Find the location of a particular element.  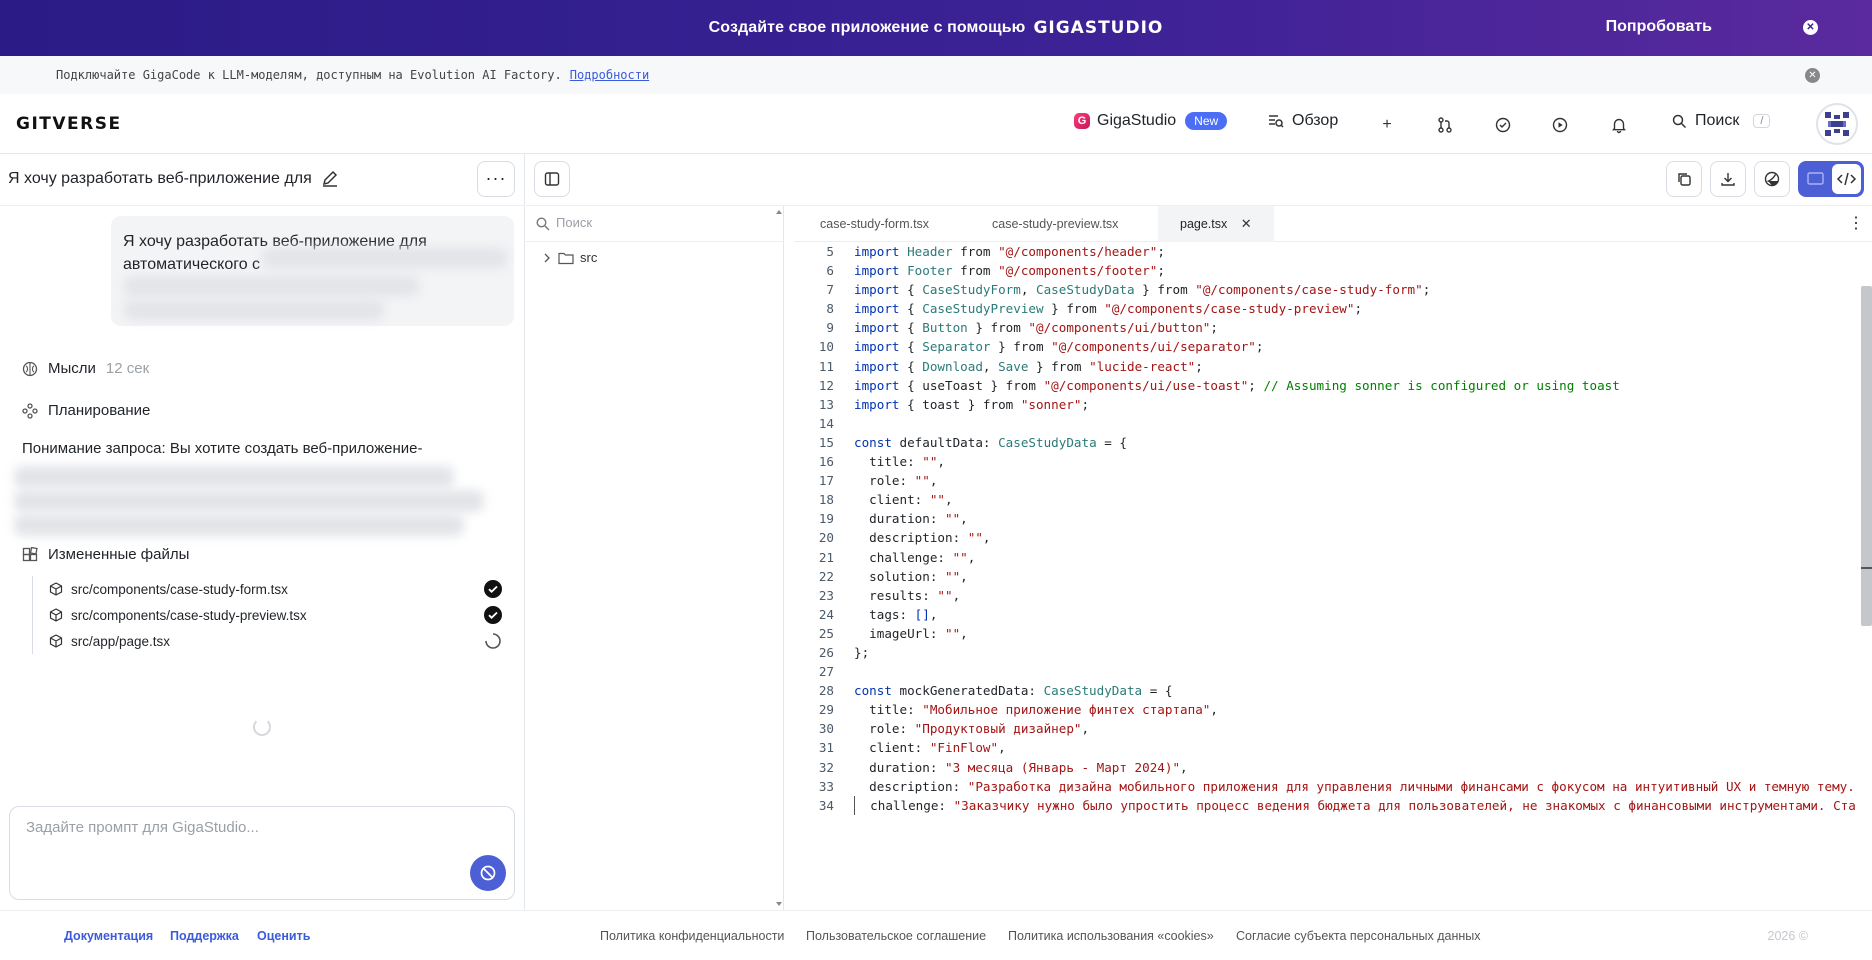

send-button is located at coordinates (488, 873).